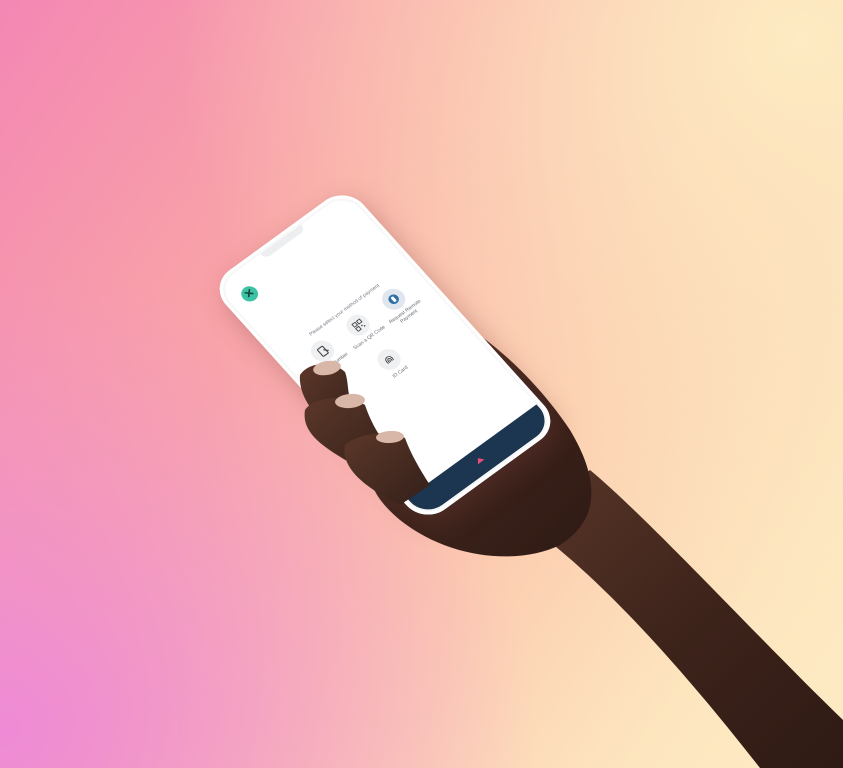  I want to click on fingers, so click(364, 432).